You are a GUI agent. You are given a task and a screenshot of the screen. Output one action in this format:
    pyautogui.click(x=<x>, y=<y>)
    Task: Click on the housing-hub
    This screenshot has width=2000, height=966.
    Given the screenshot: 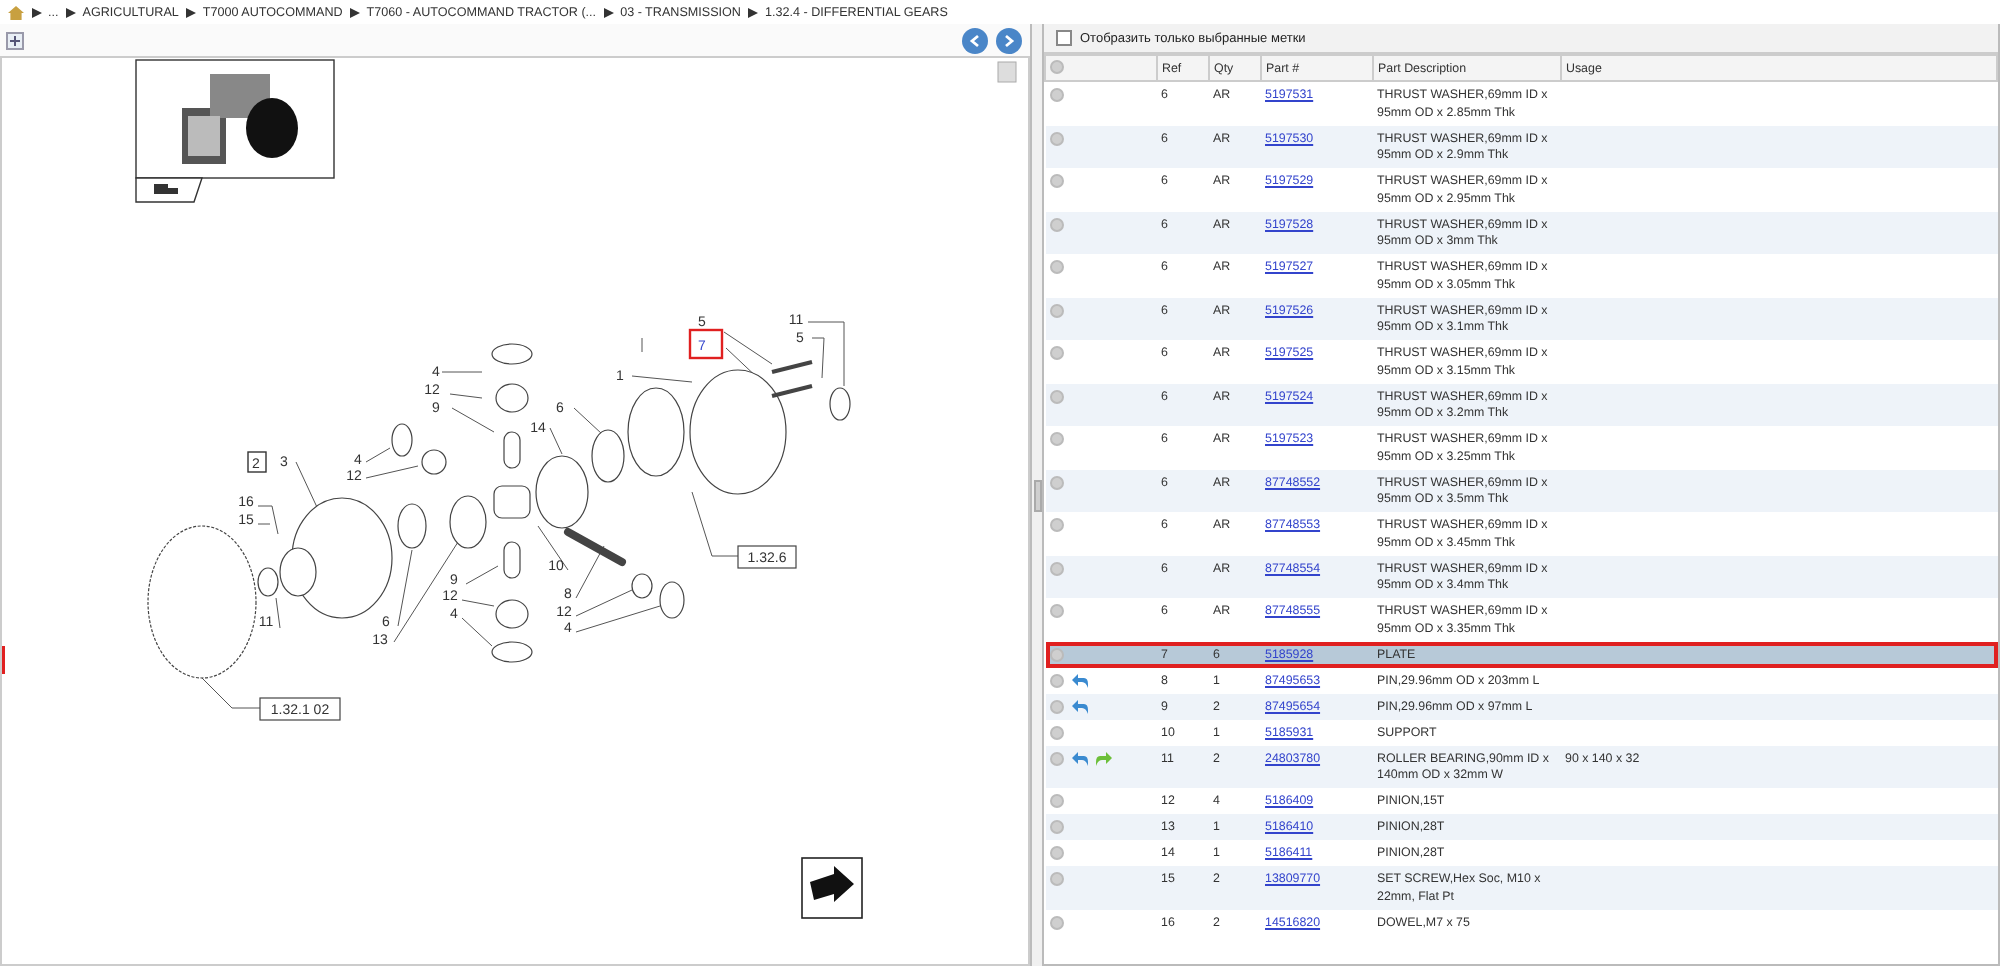 What is the action you would take?
    pyautogui.click(x=298, y=572)
    